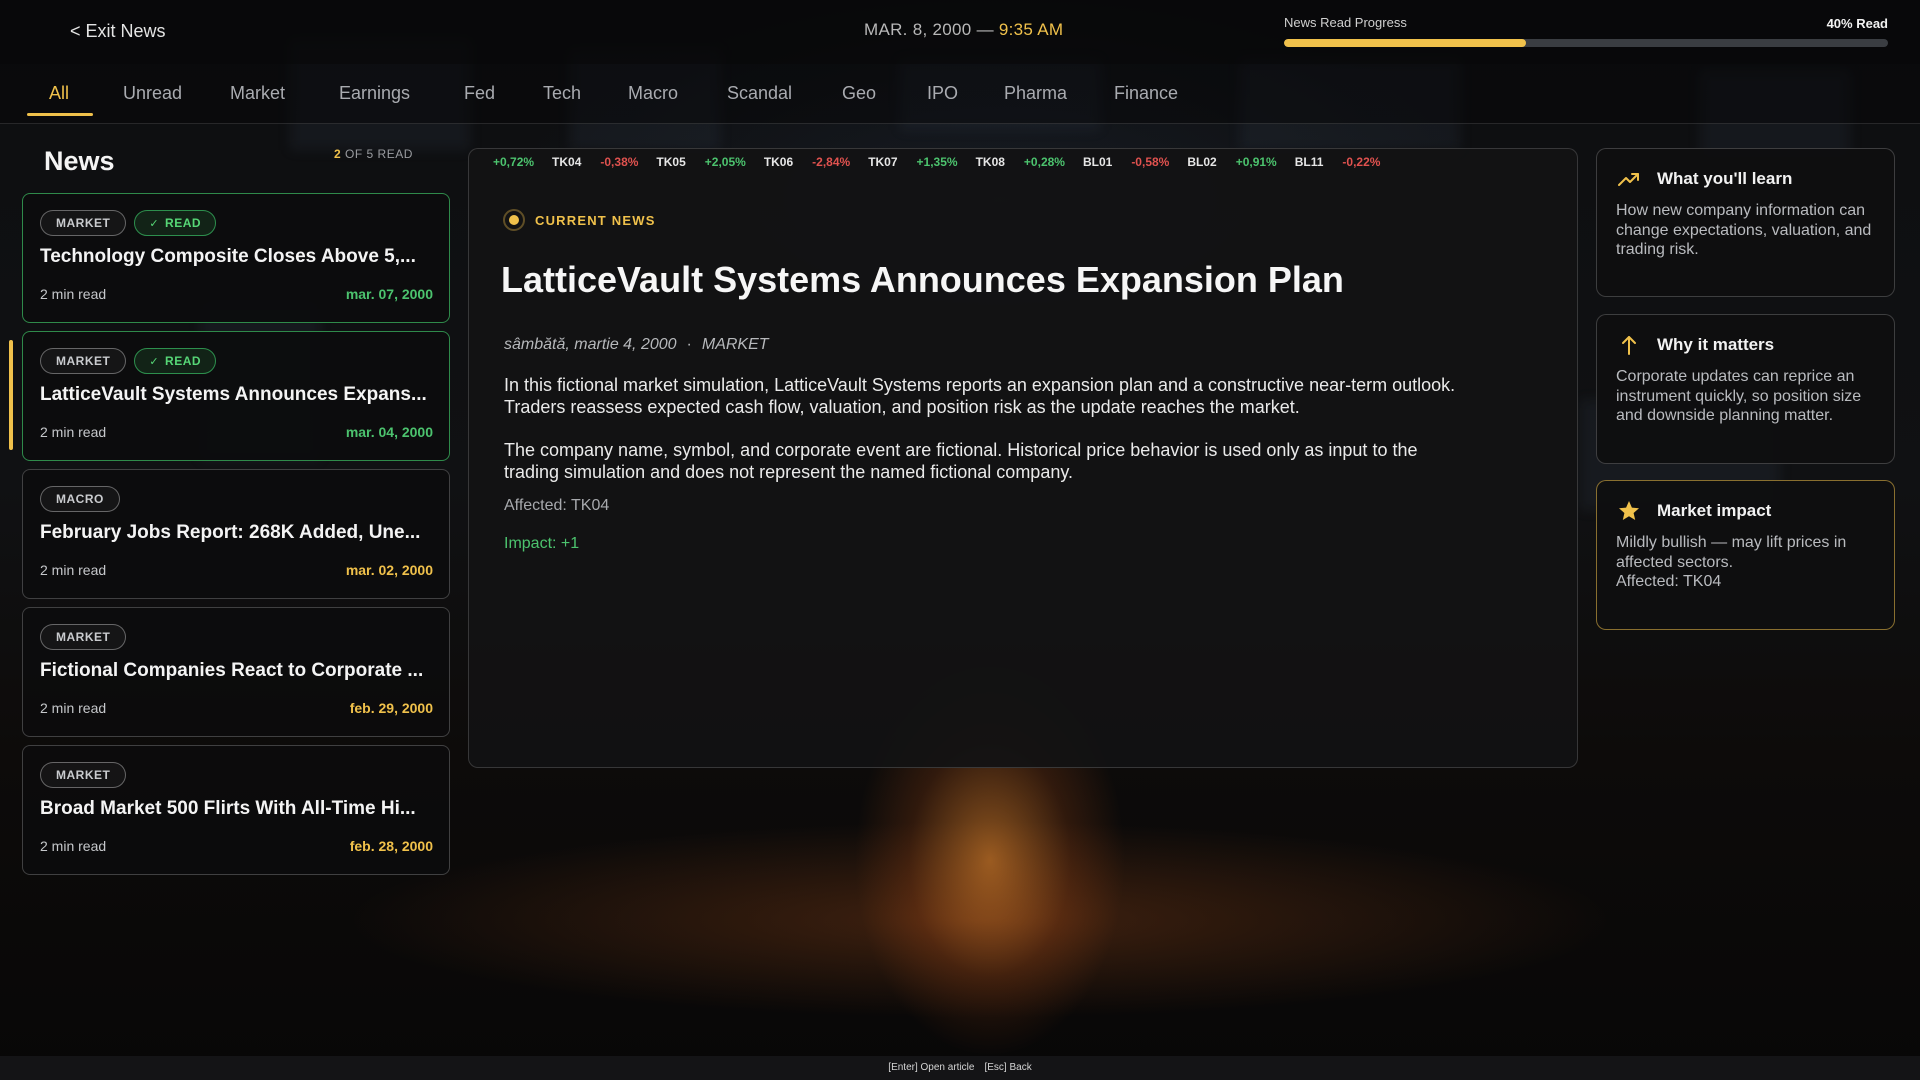 The height and width of the screenshot is (1080, 1920). Describe the element at coordinates (735, 344) in the screenshot. I see `article-category: MARKET` at that location.